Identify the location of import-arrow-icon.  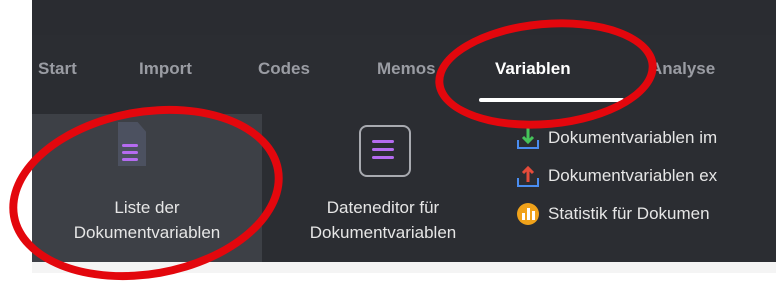
(528, 138).